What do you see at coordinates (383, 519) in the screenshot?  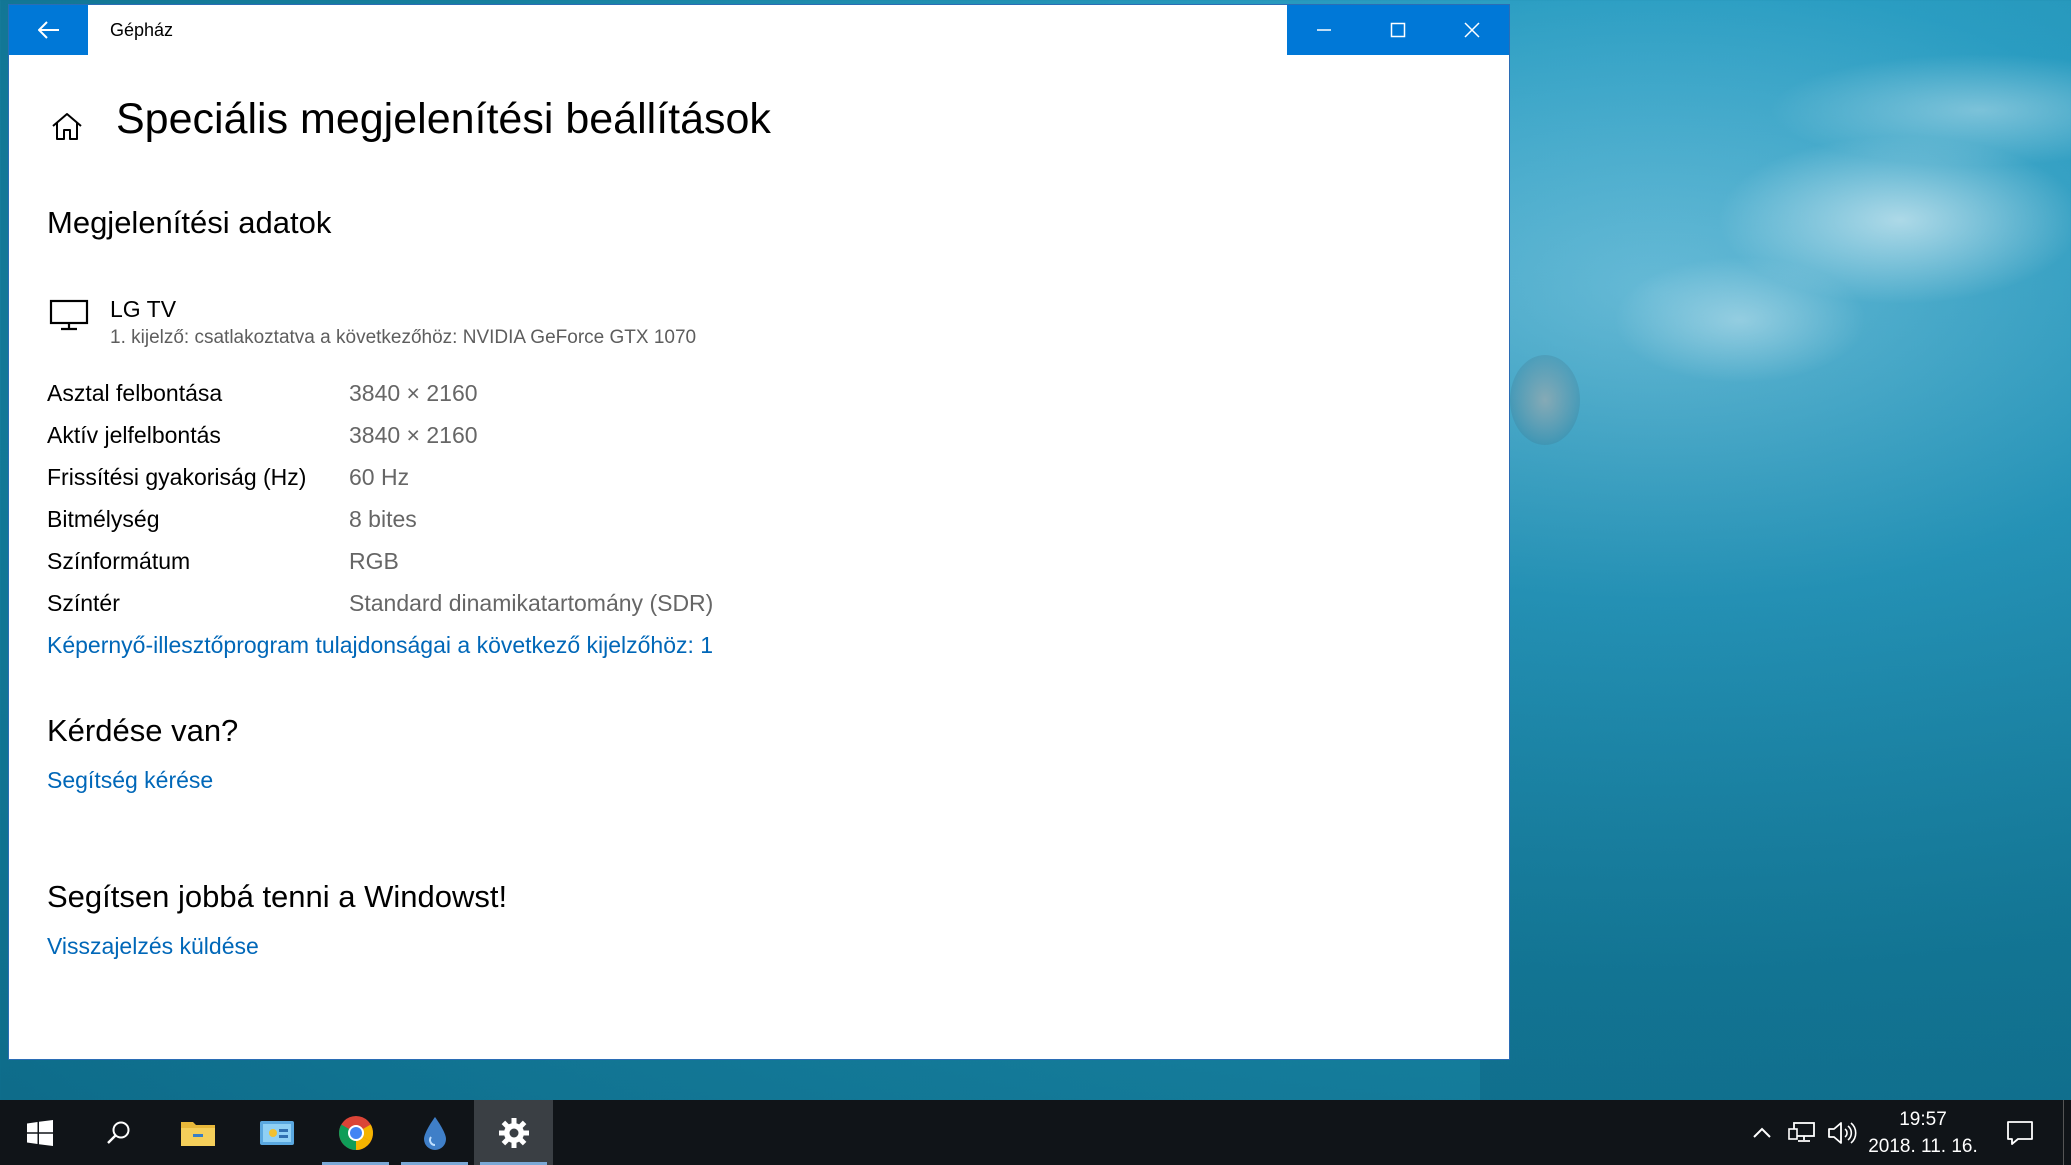 I see `spec-value-bit-depth: 8 bites` at bounding box center [383, 519].